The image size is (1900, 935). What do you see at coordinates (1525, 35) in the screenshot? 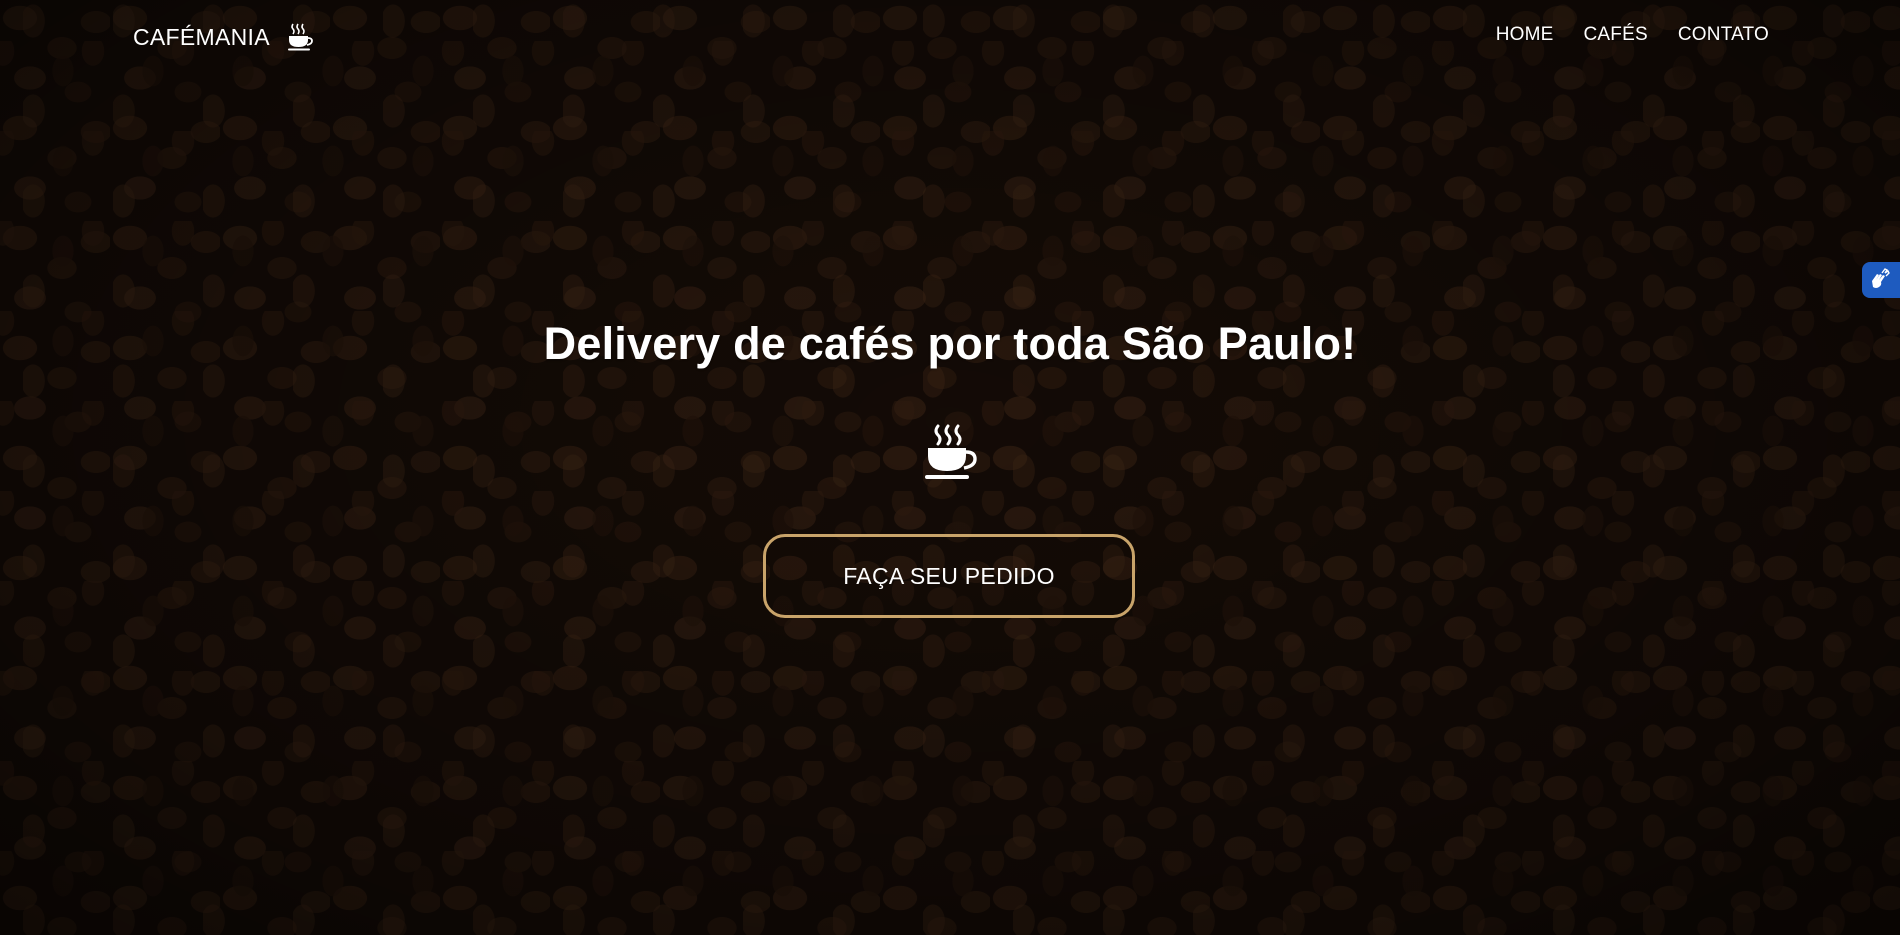
I see `nav-link-home: HOME` at bounding box center [1525, 35].